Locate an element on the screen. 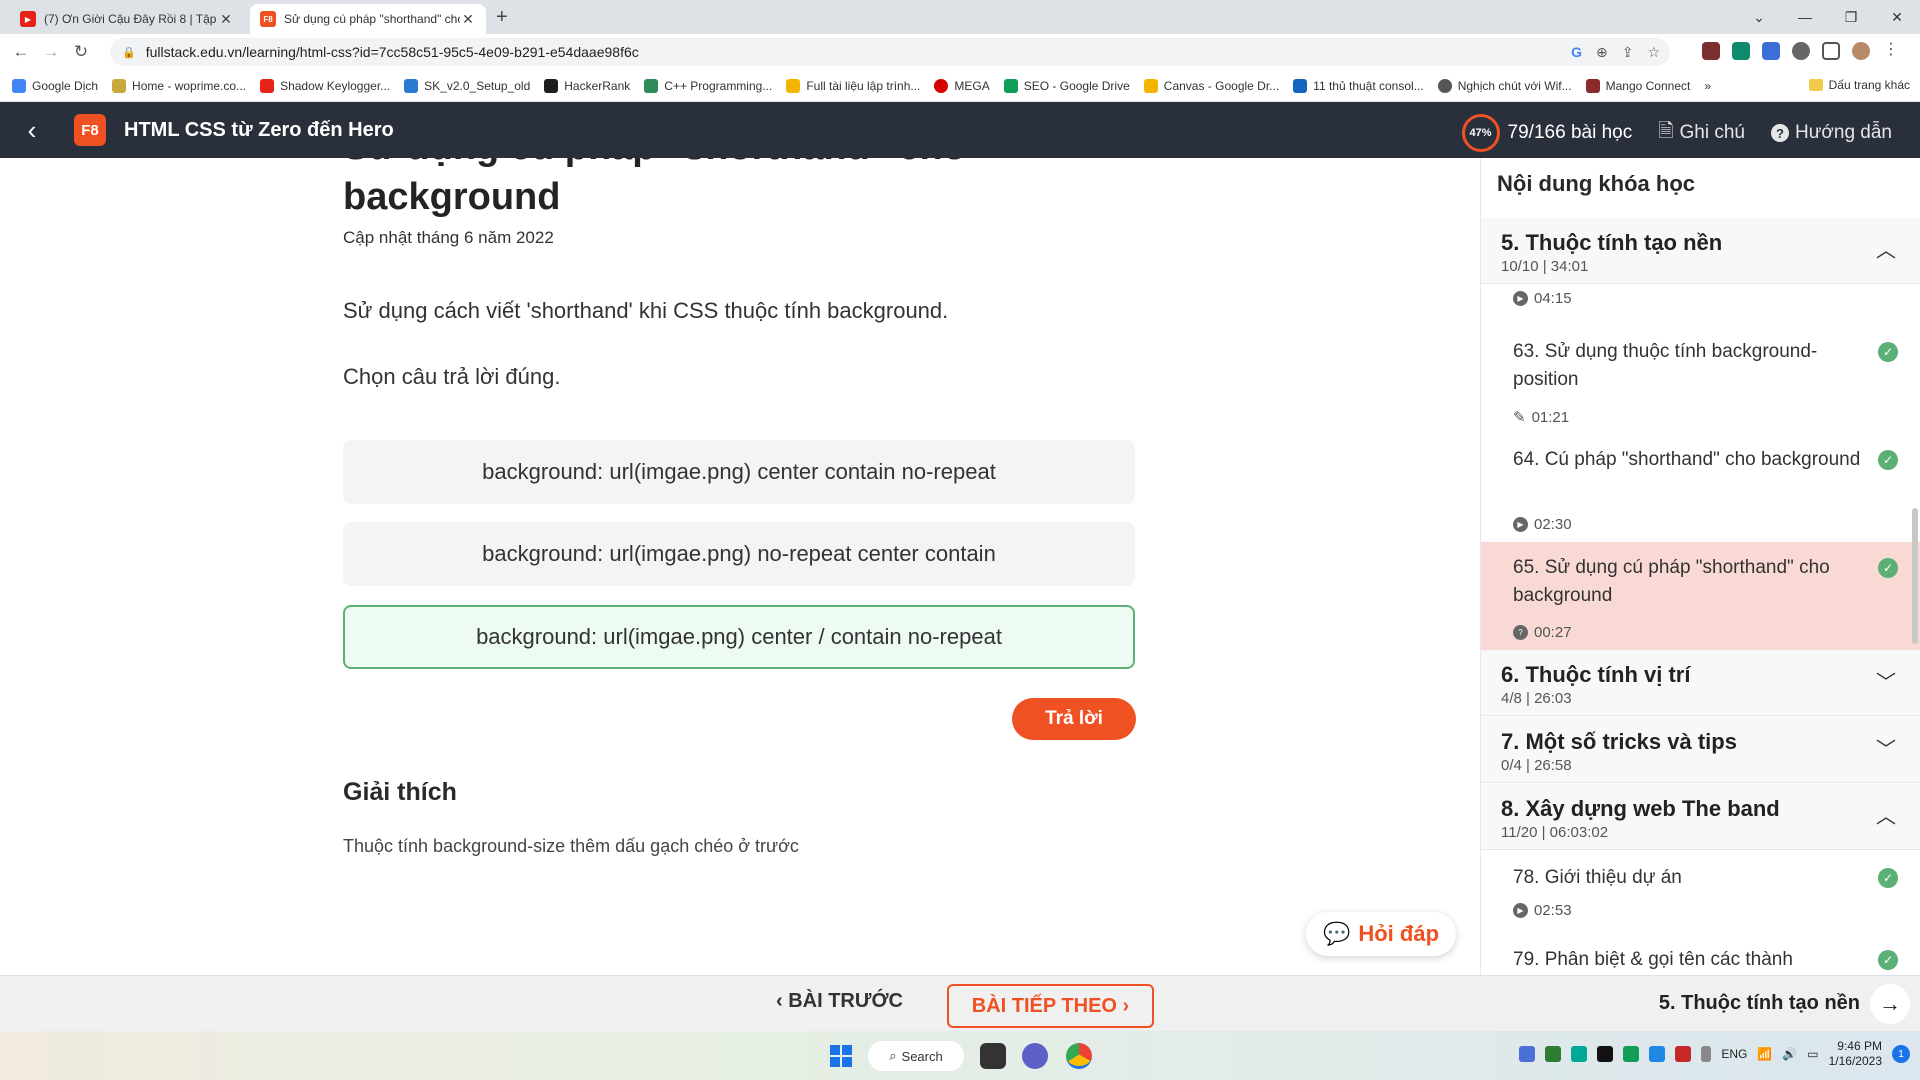  teams-icon is located at coordinates (1035, 1056).